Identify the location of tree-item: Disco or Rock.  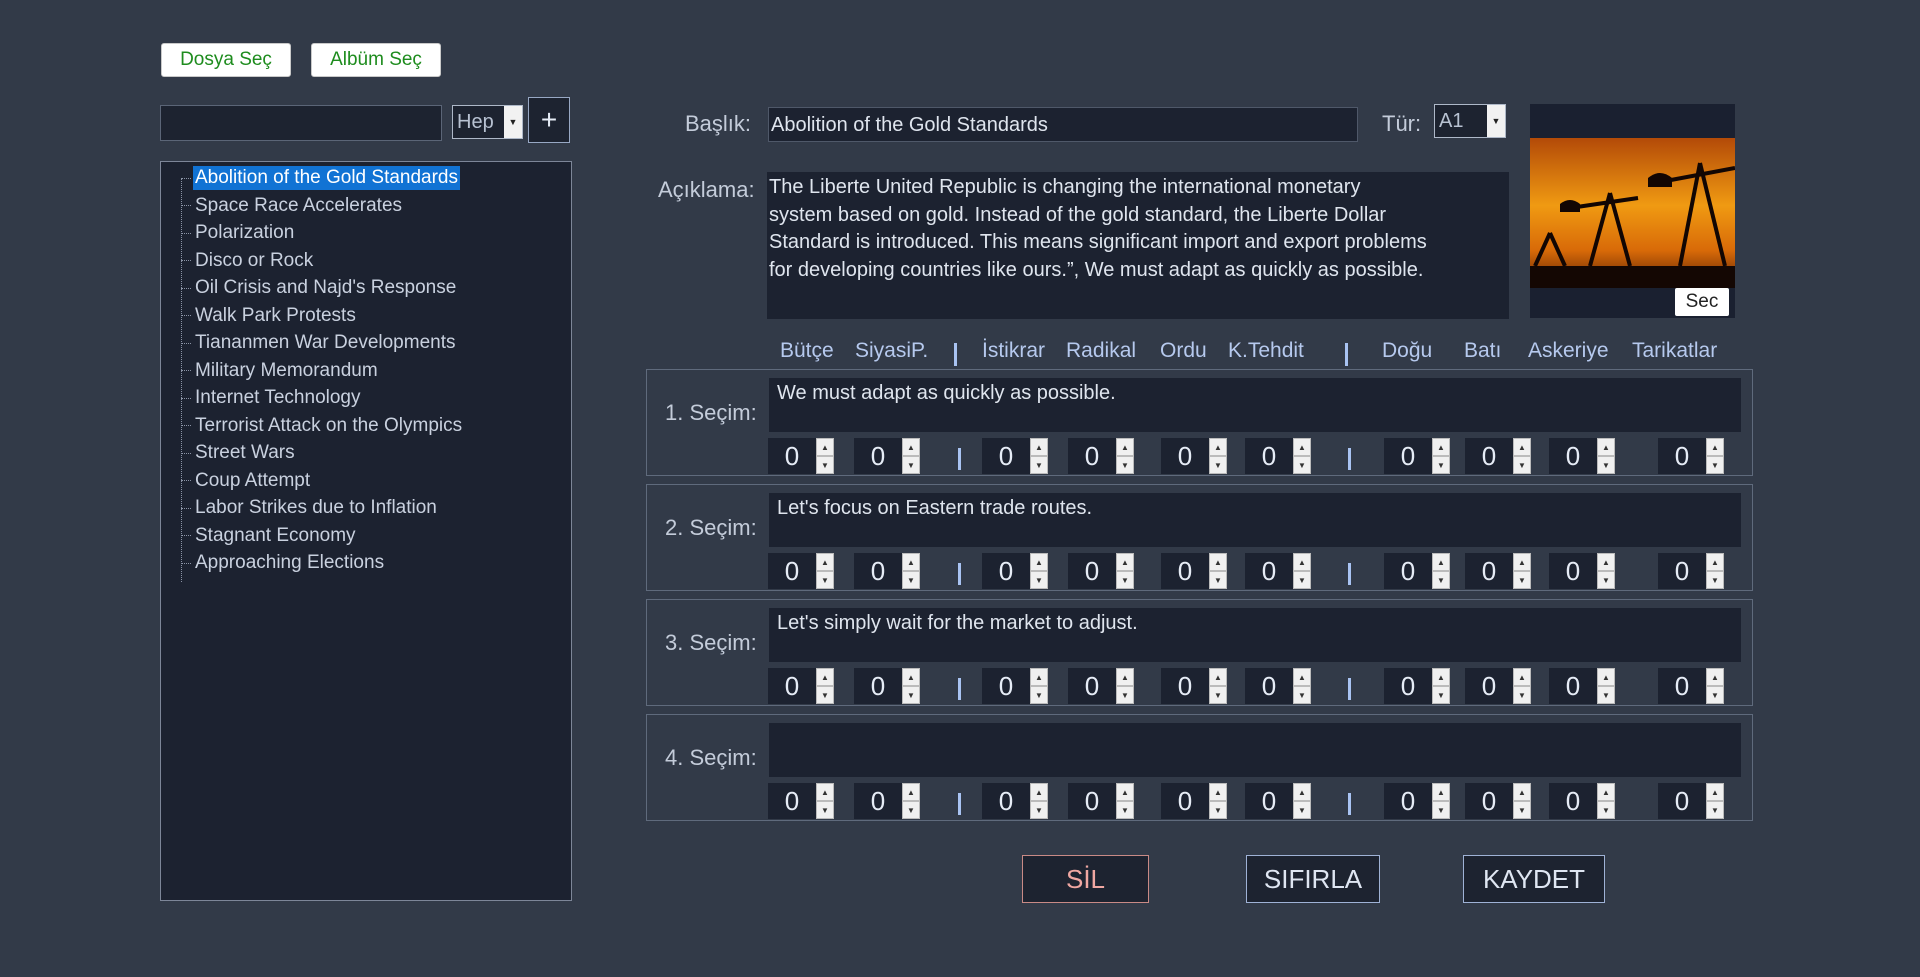
(248, 261).